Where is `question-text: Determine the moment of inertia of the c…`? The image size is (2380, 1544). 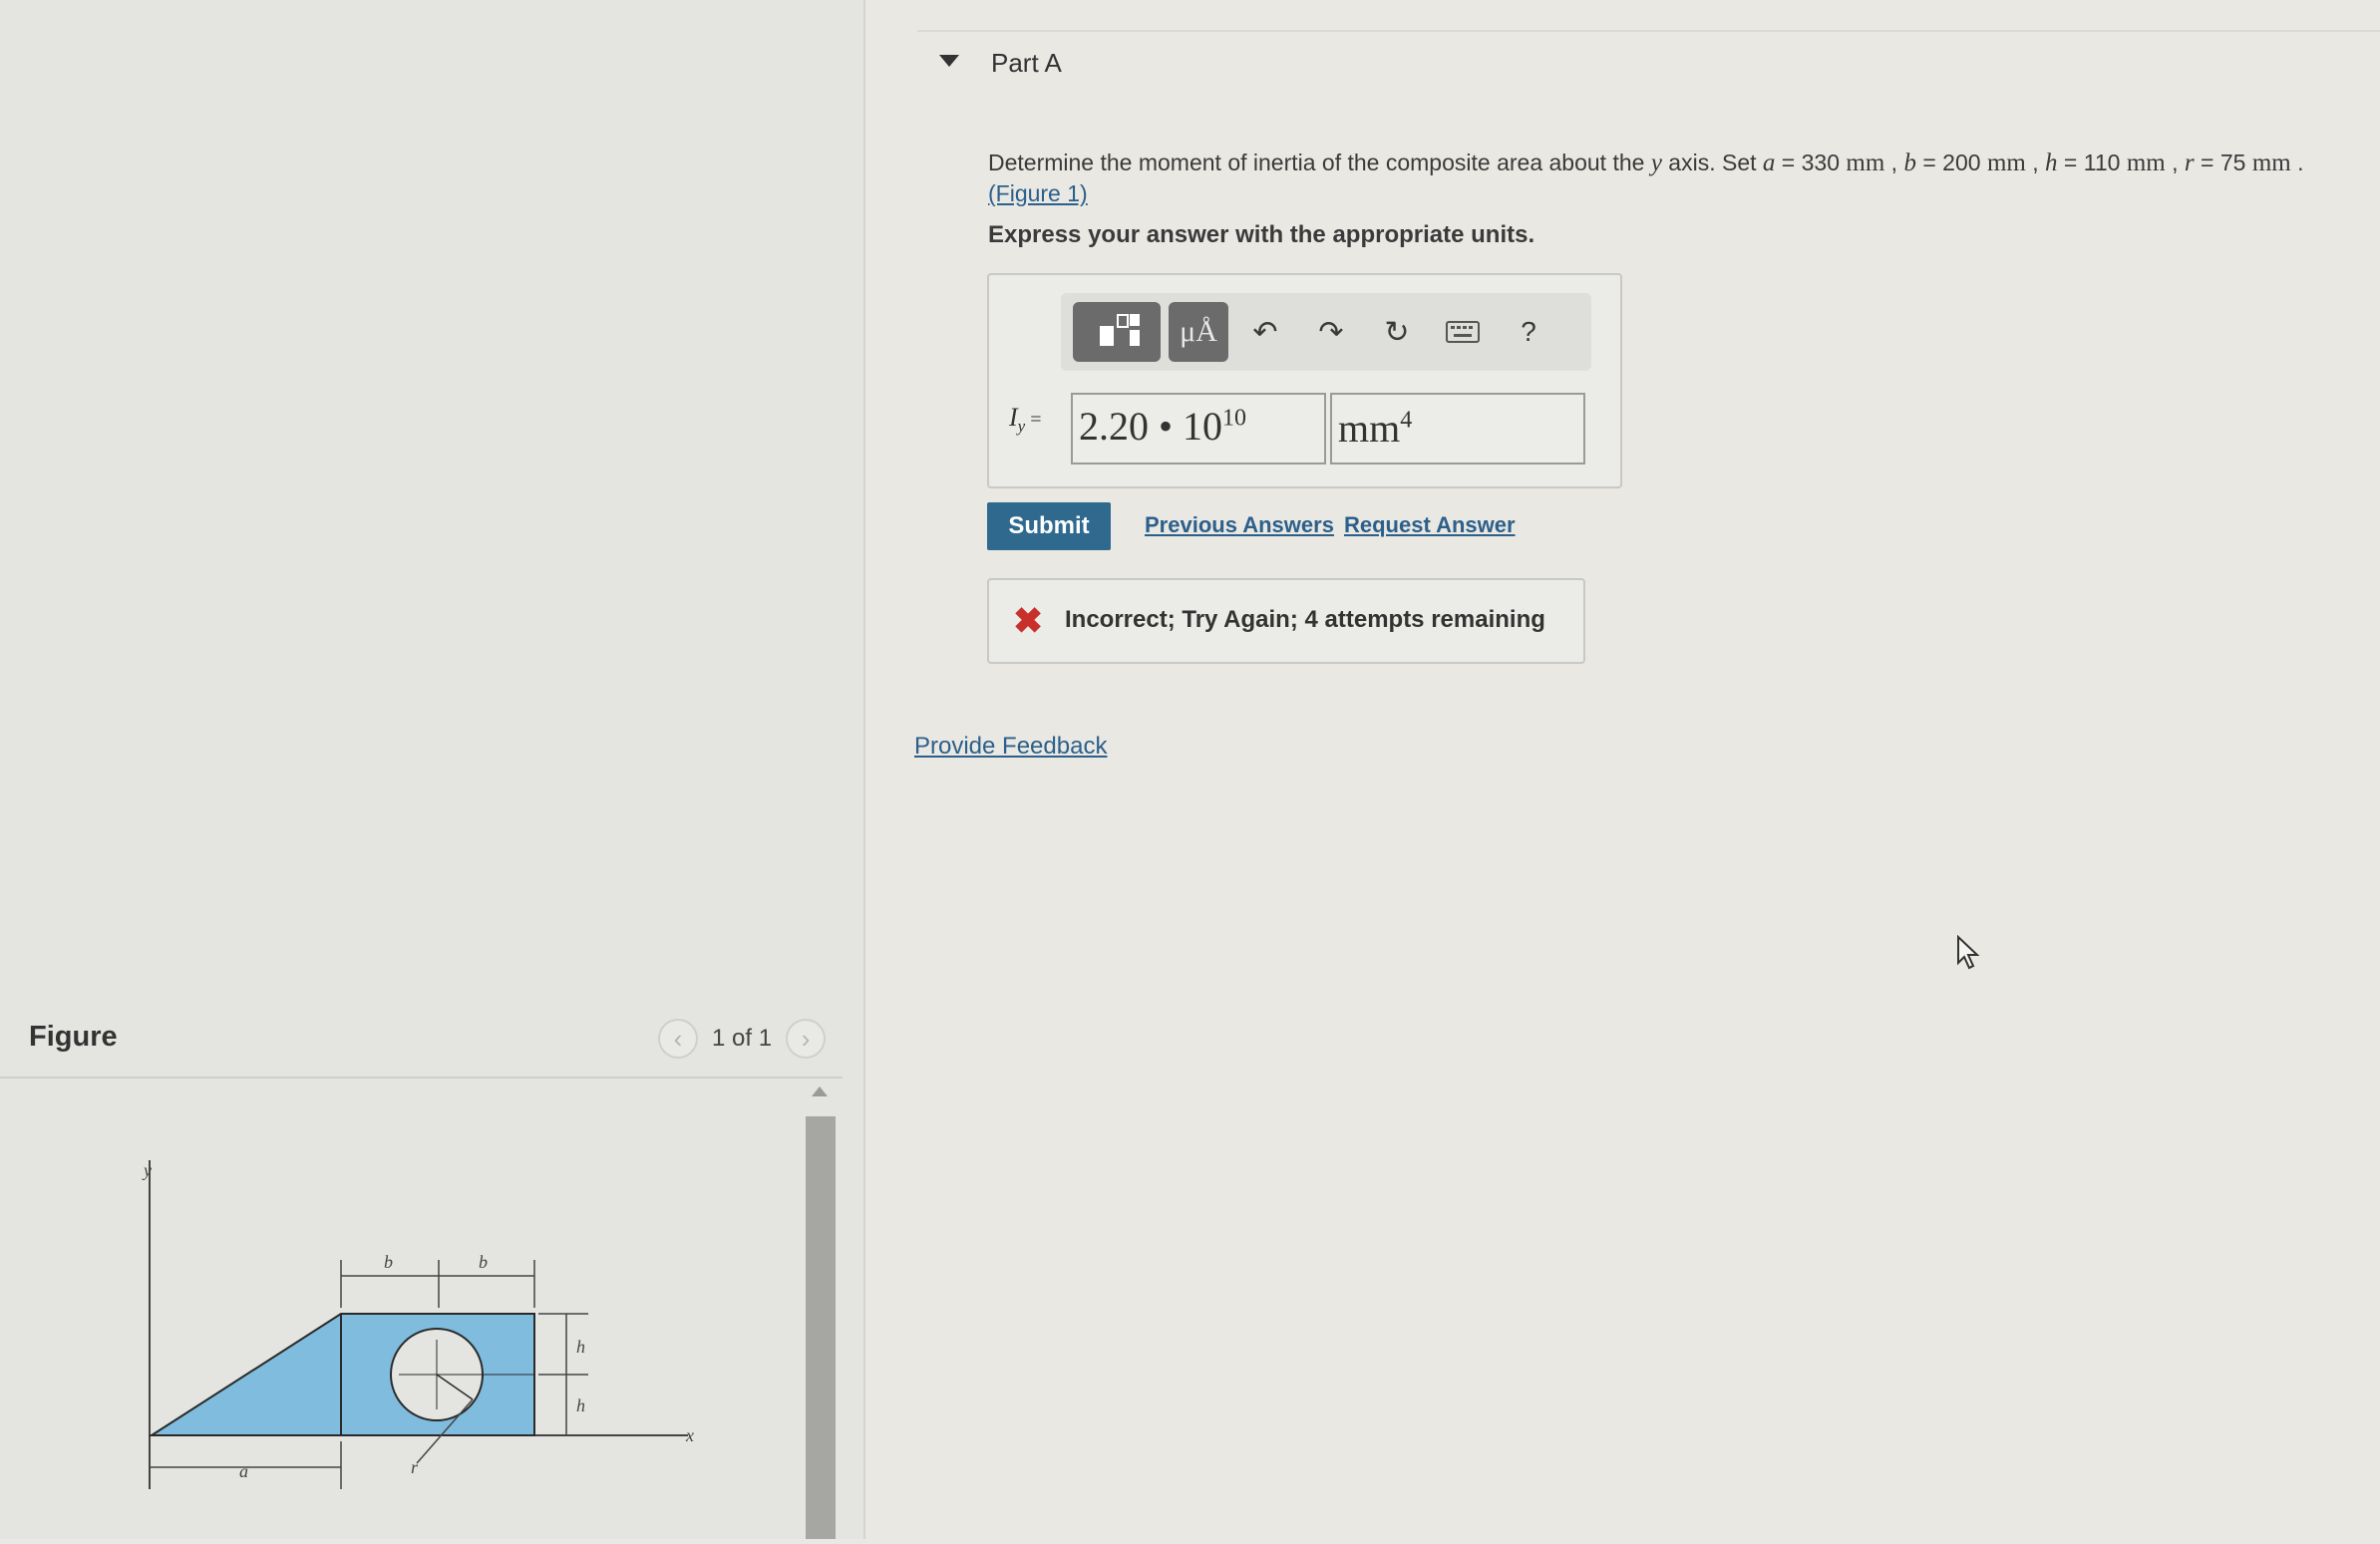
question-text: Determine the moment of inertia of the c… is located at coordinates (1646, 178).